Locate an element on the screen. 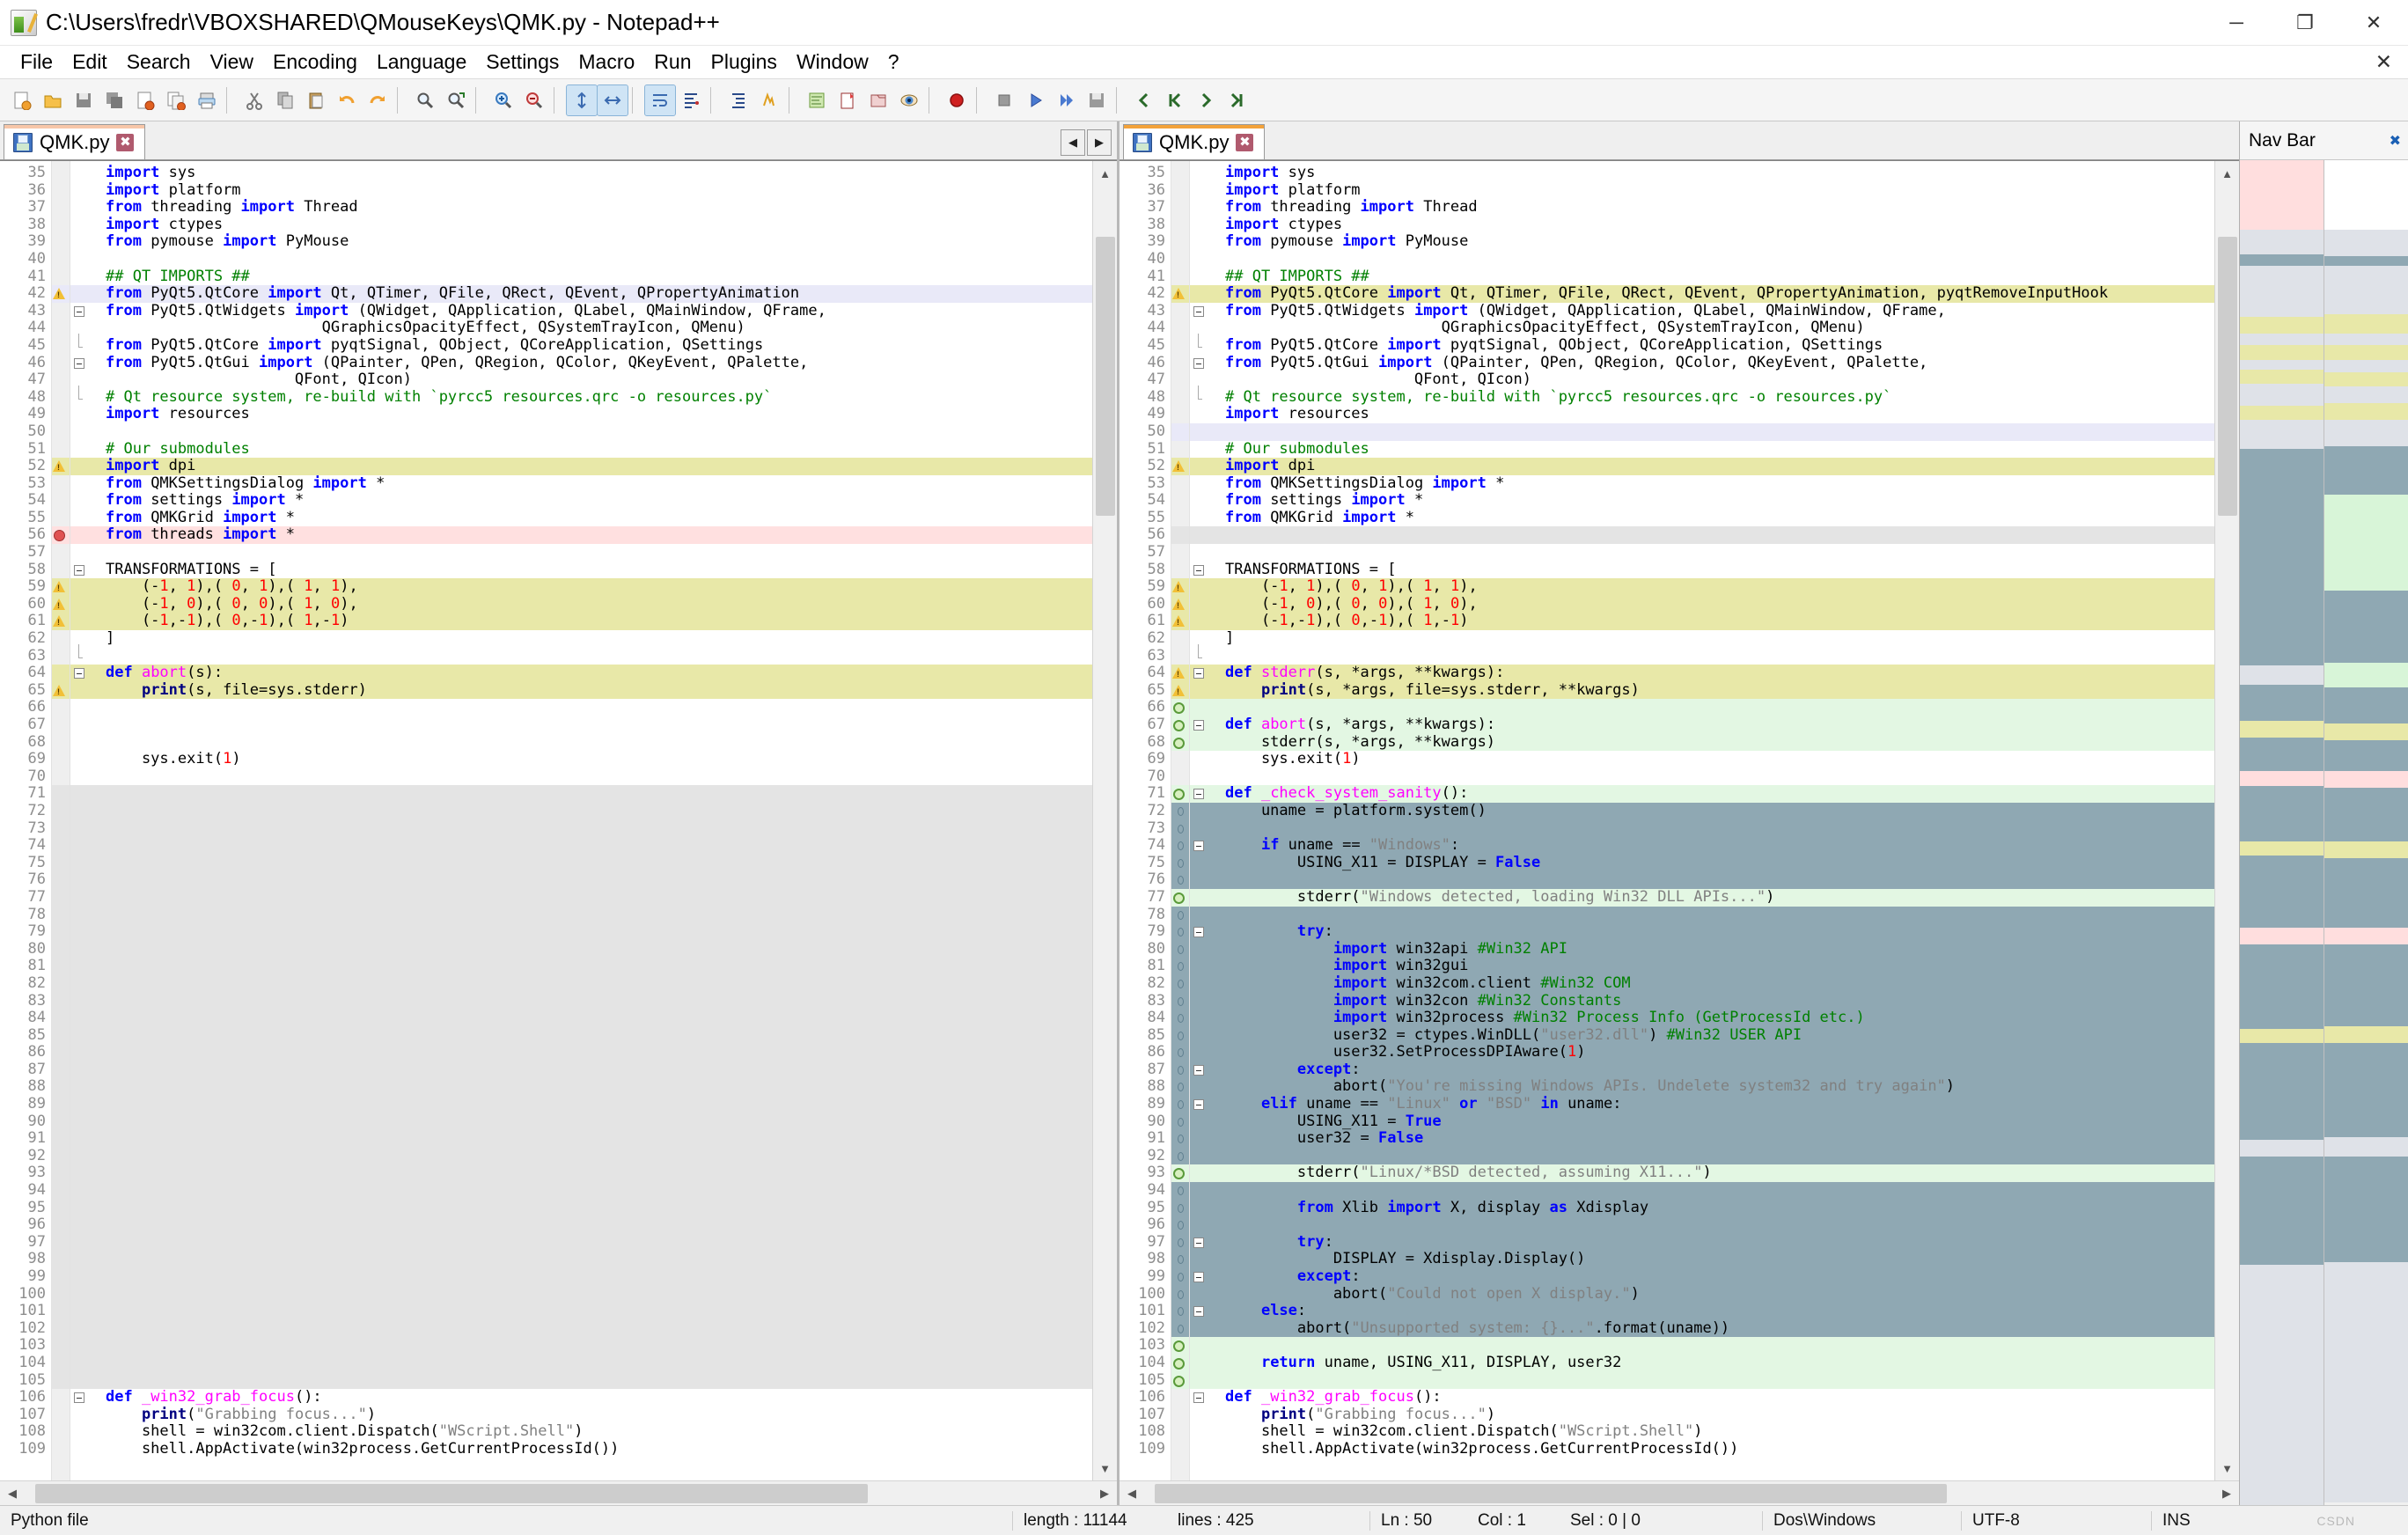 The width and height of the screenshot is (2408, 1535). code-line: ] is located at coordinates (591, 638).